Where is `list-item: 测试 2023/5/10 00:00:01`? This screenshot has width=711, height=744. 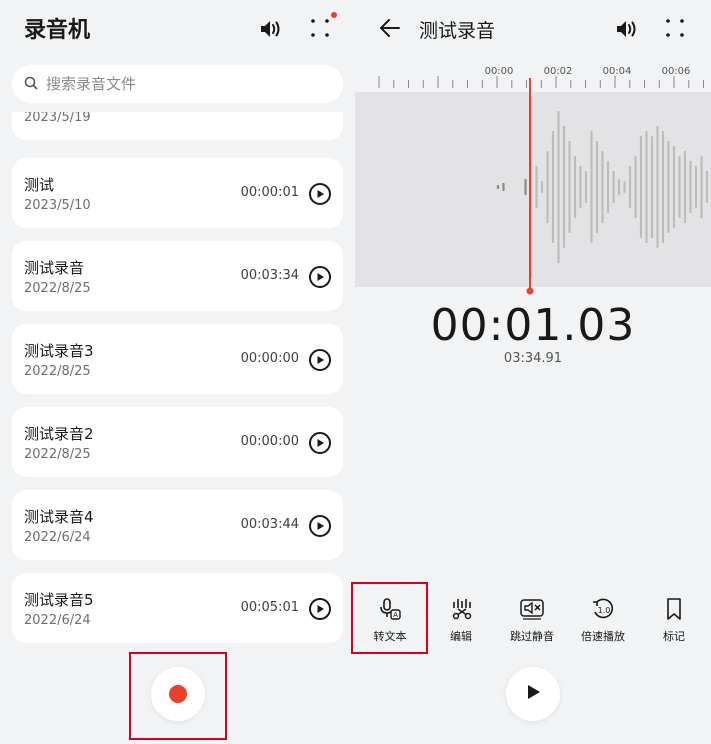
list-item: 测试 2023/5/10 00:00:01 is located at coordinates (177, 193).